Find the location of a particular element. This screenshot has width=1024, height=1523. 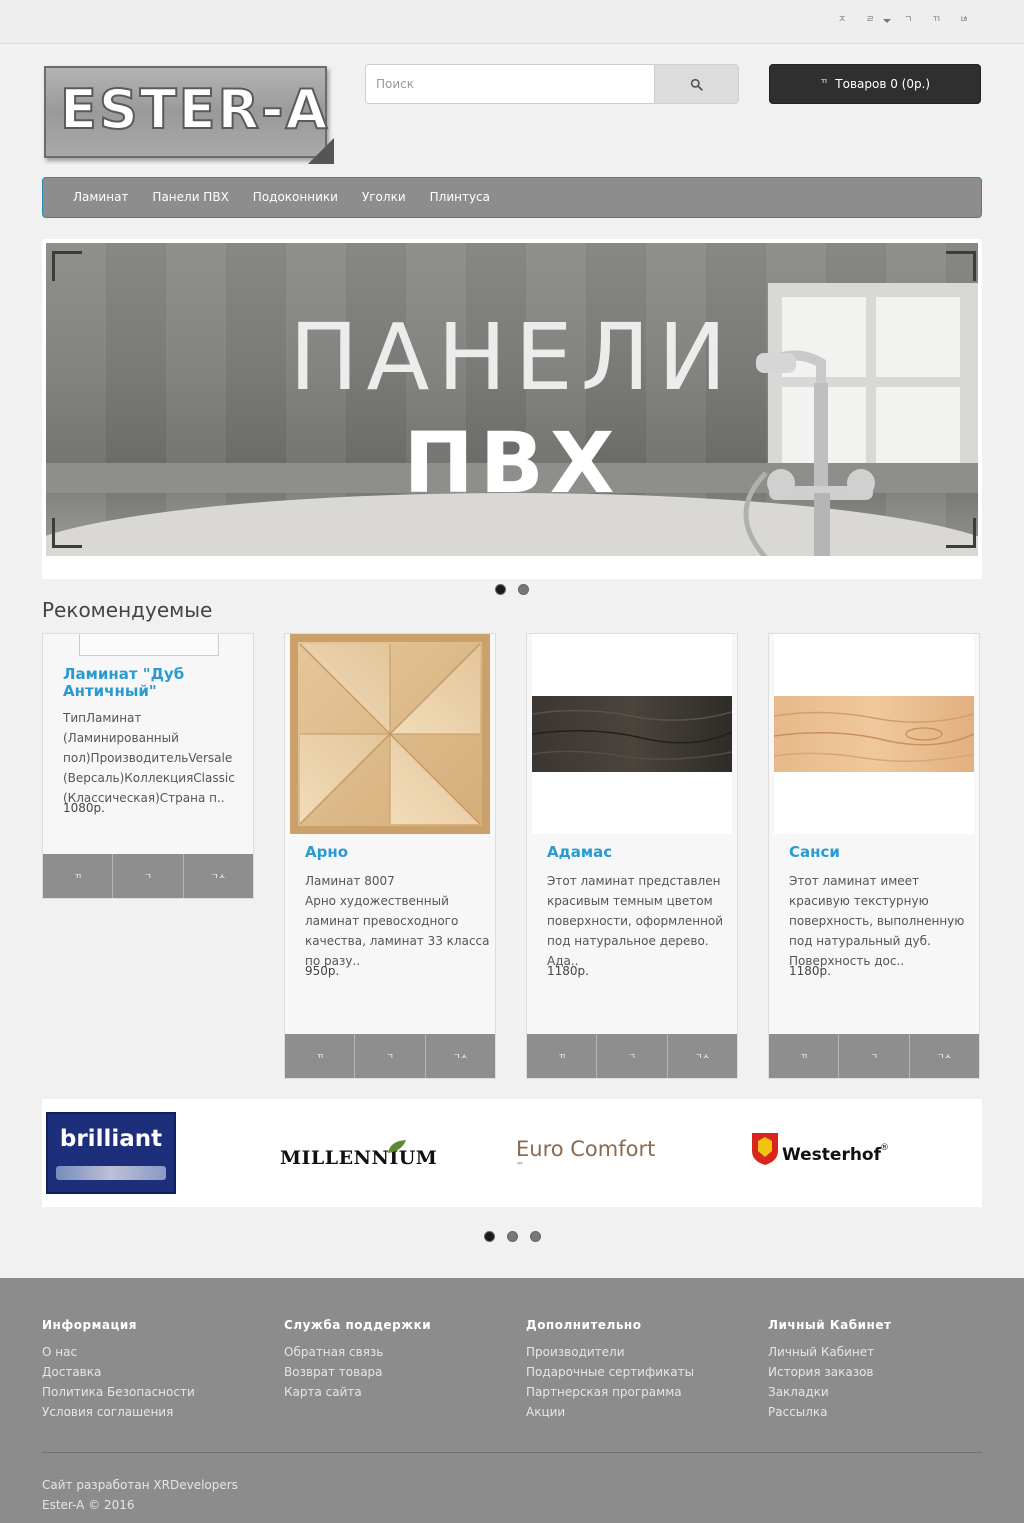

search-button is located at coordinates (696, 84).